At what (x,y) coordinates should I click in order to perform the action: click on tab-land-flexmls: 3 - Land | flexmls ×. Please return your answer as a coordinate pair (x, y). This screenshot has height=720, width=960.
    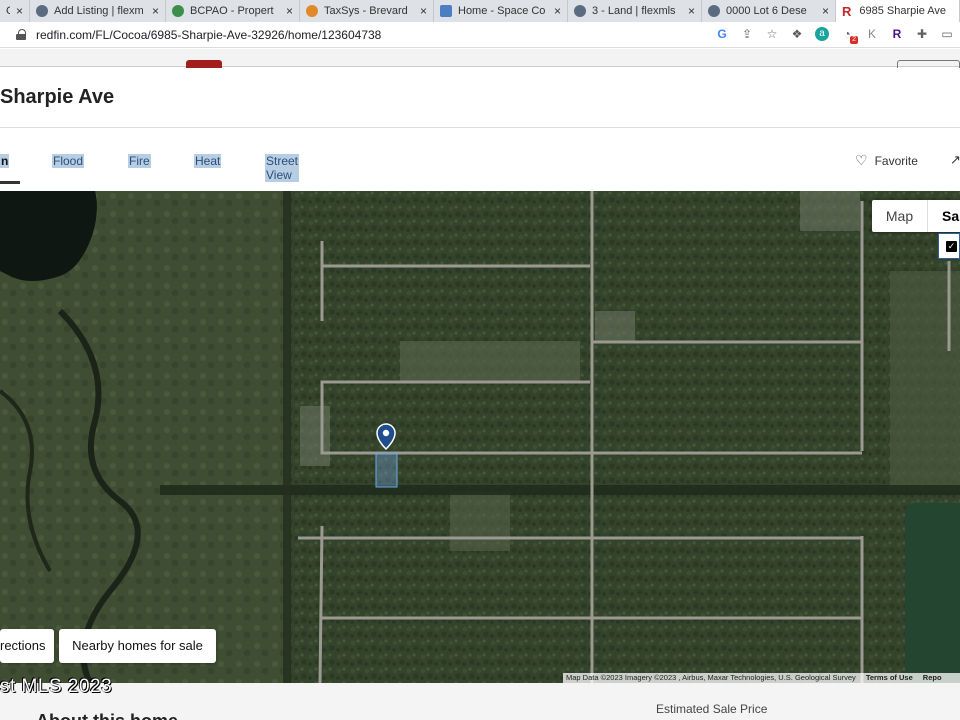
    Looking at the image, I should click on (635, 11).